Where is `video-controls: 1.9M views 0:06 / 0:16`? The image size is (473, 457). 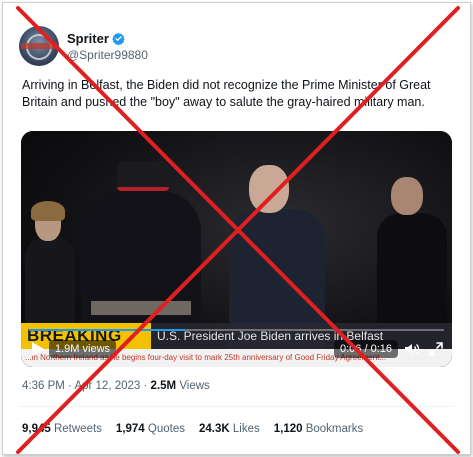
video-controls: 1.9M views 0:06 / 0:16 is located at coordinates (236, 349).